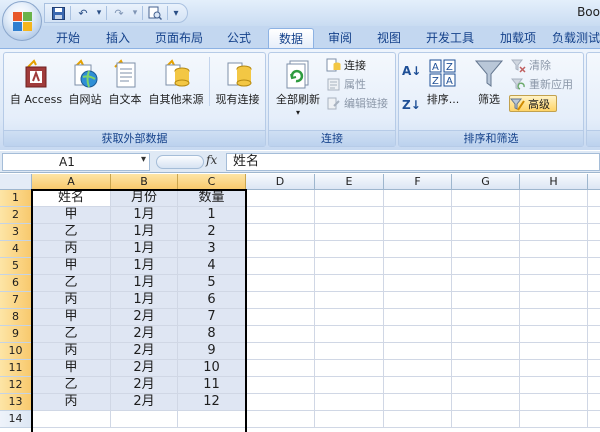 Image resolution: width=600 pixels, height=432 pixels. What do you see at coordinates (212, 215) in the screenshot?
I see `cell-C2: 1` at bounding box center [212, 215].